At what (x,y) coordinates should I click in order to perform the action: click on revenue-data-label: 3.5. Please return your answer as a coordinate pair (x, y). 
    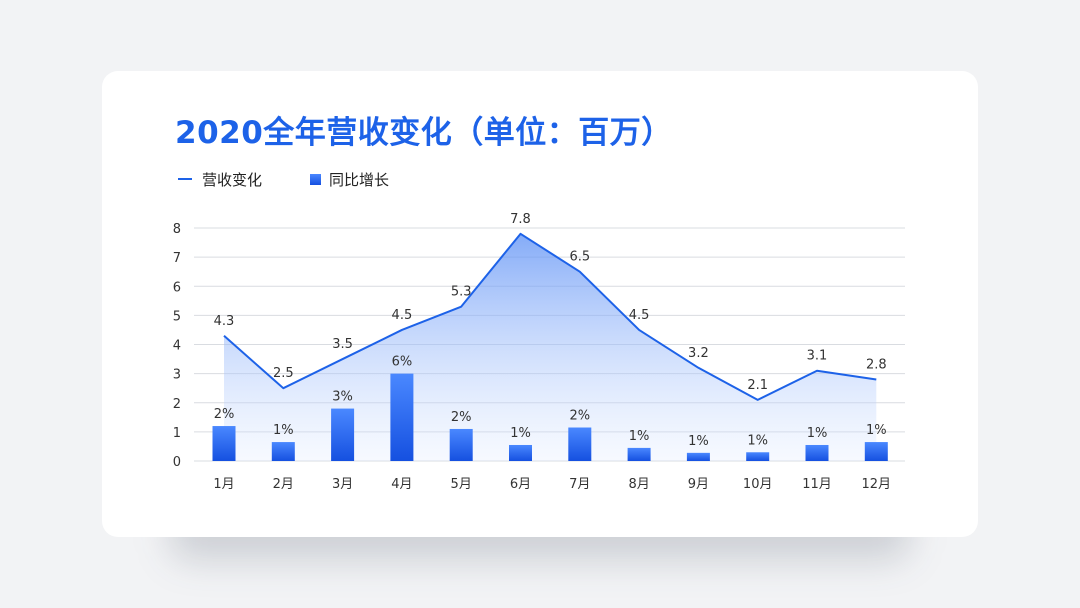
    Looking at the image, I should click on (342, 344).